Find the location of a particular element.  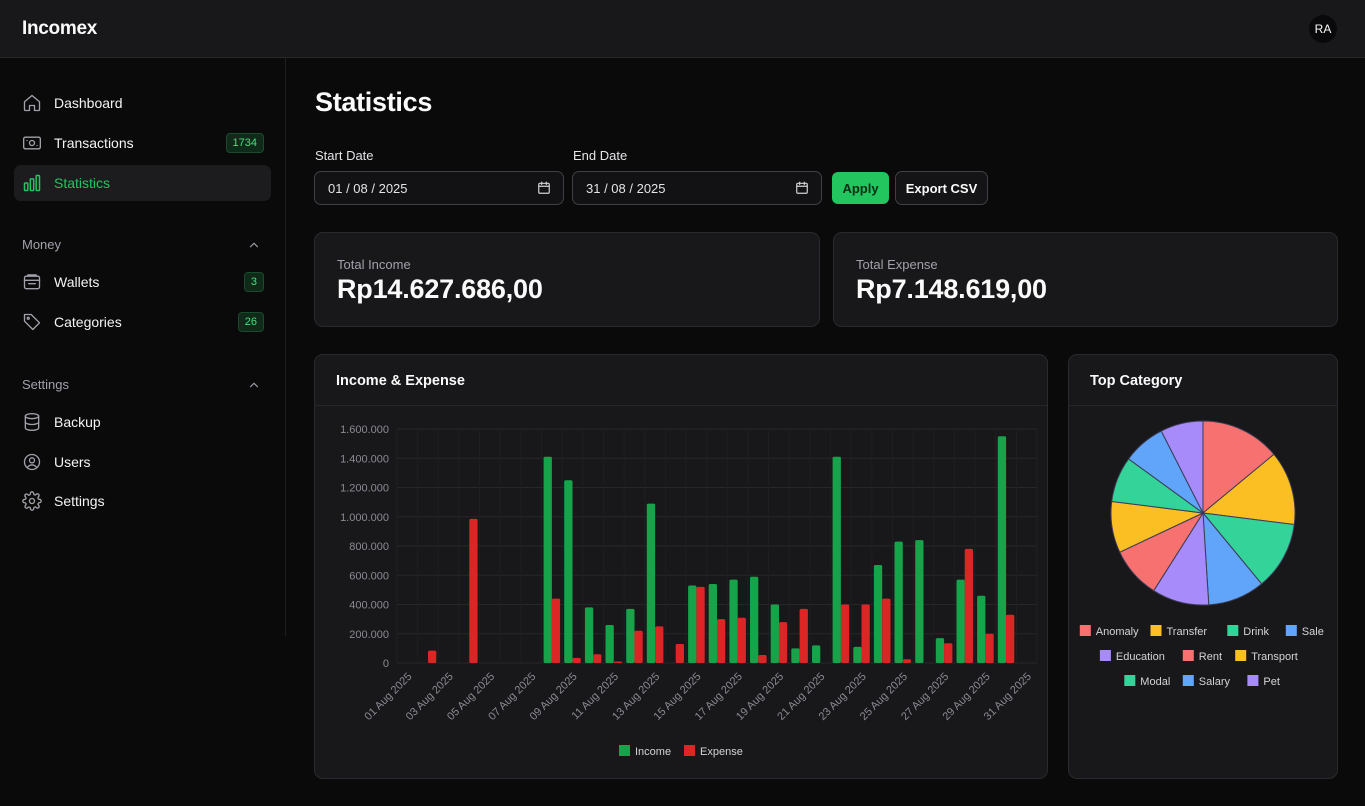

legend-label: Transport is located at coordinates (1274, 657).